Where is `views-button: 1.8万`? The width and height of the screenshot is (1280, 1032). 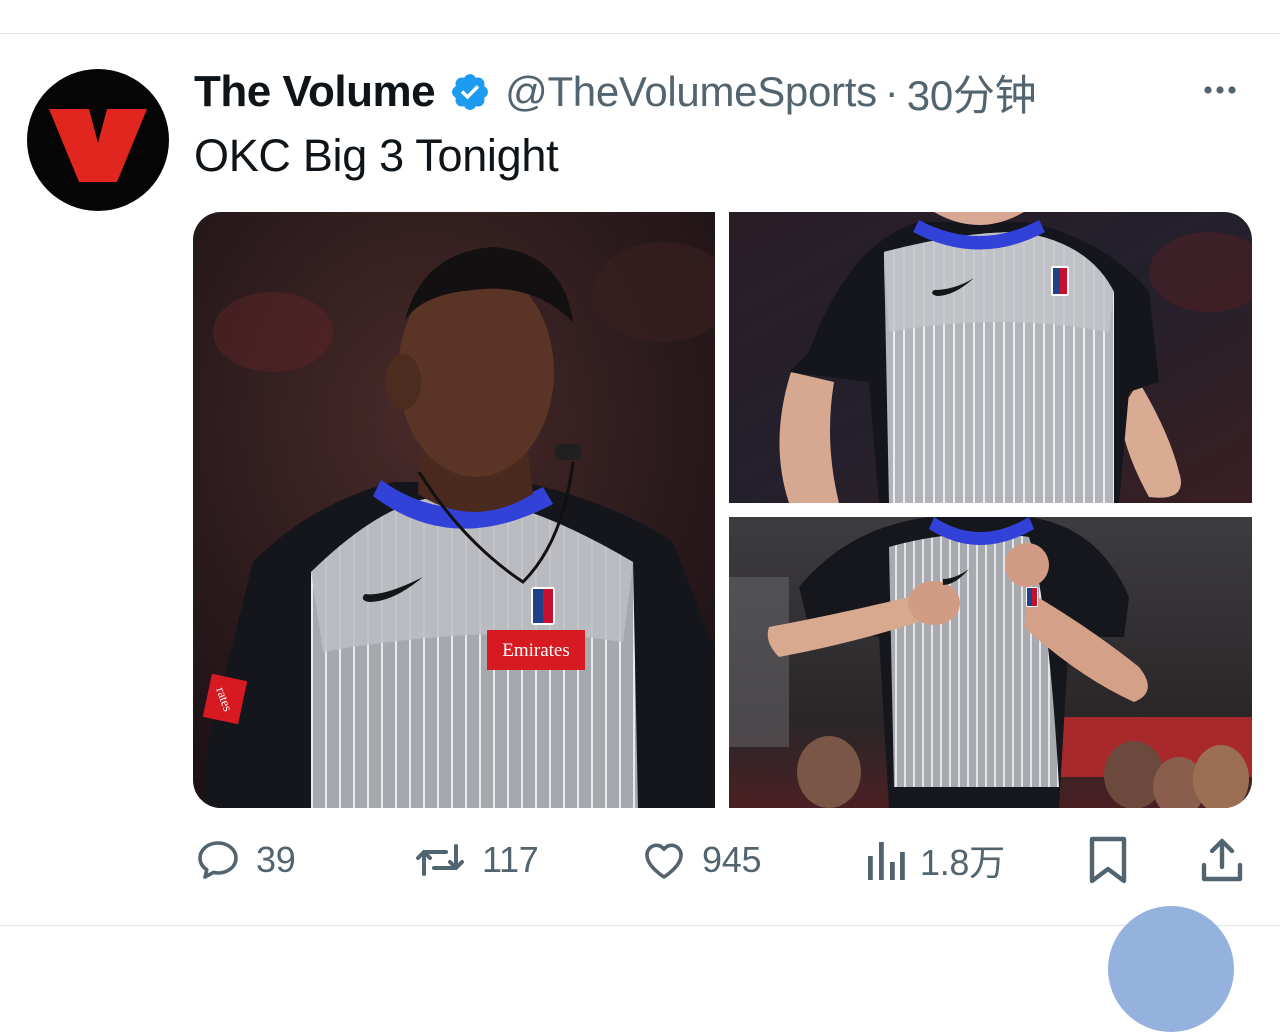 views-button: 1.8万 is located at coordinates (934, 860).